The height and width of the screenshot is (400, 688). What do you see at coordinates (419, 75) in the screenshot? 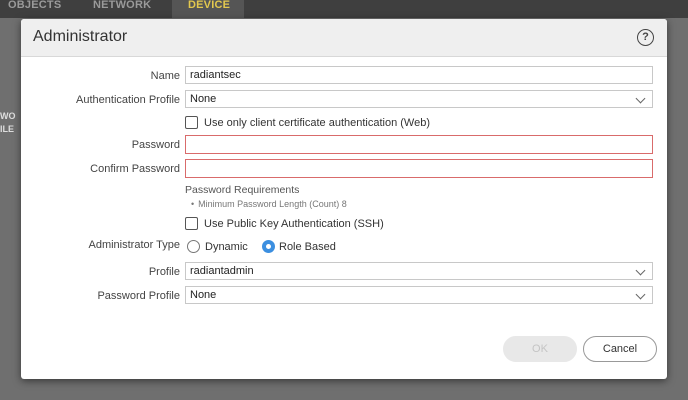
I see `name-input: radiantsec` at bounding box center [419, 75].